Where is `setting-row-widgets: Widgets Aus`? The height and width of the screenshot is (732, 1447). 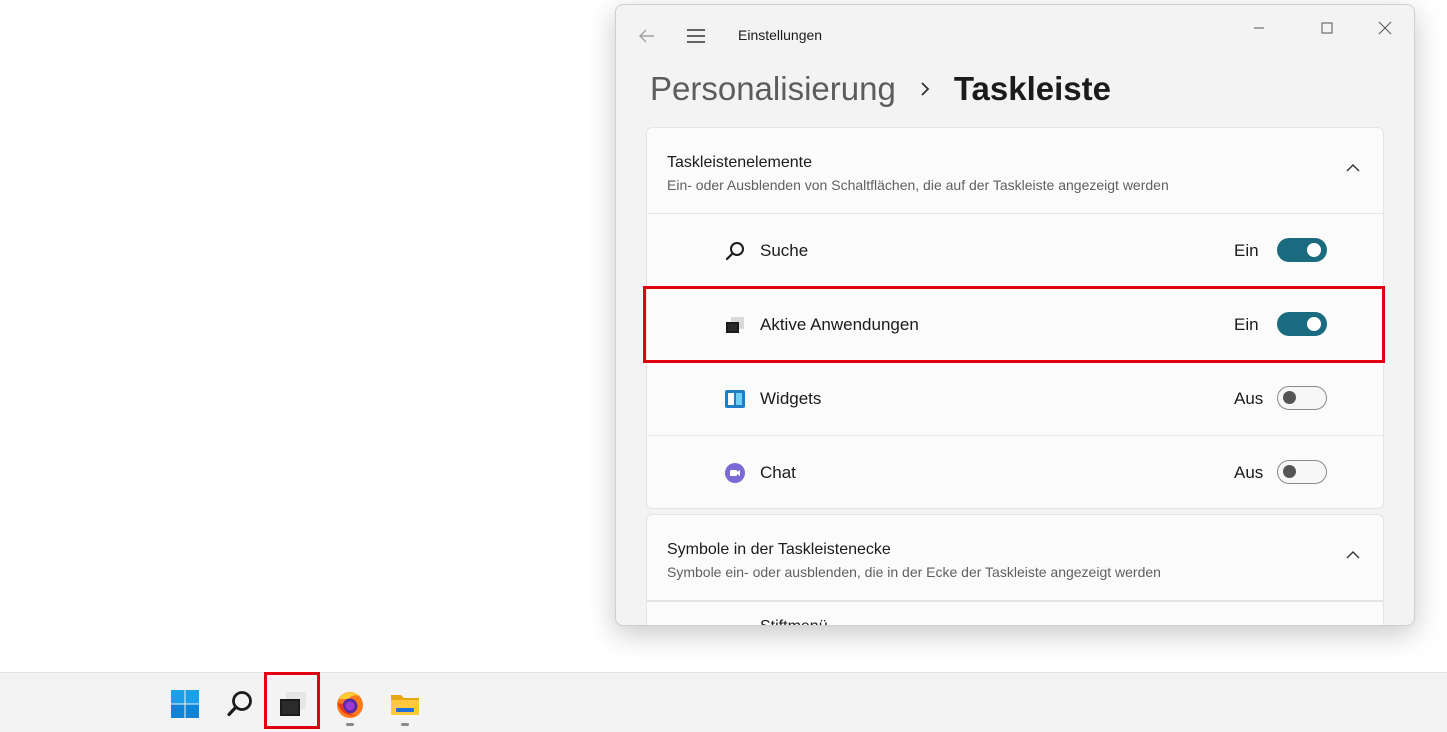 setting-row-widgets: Widgets Aus is located at coordinates (1015, 399).